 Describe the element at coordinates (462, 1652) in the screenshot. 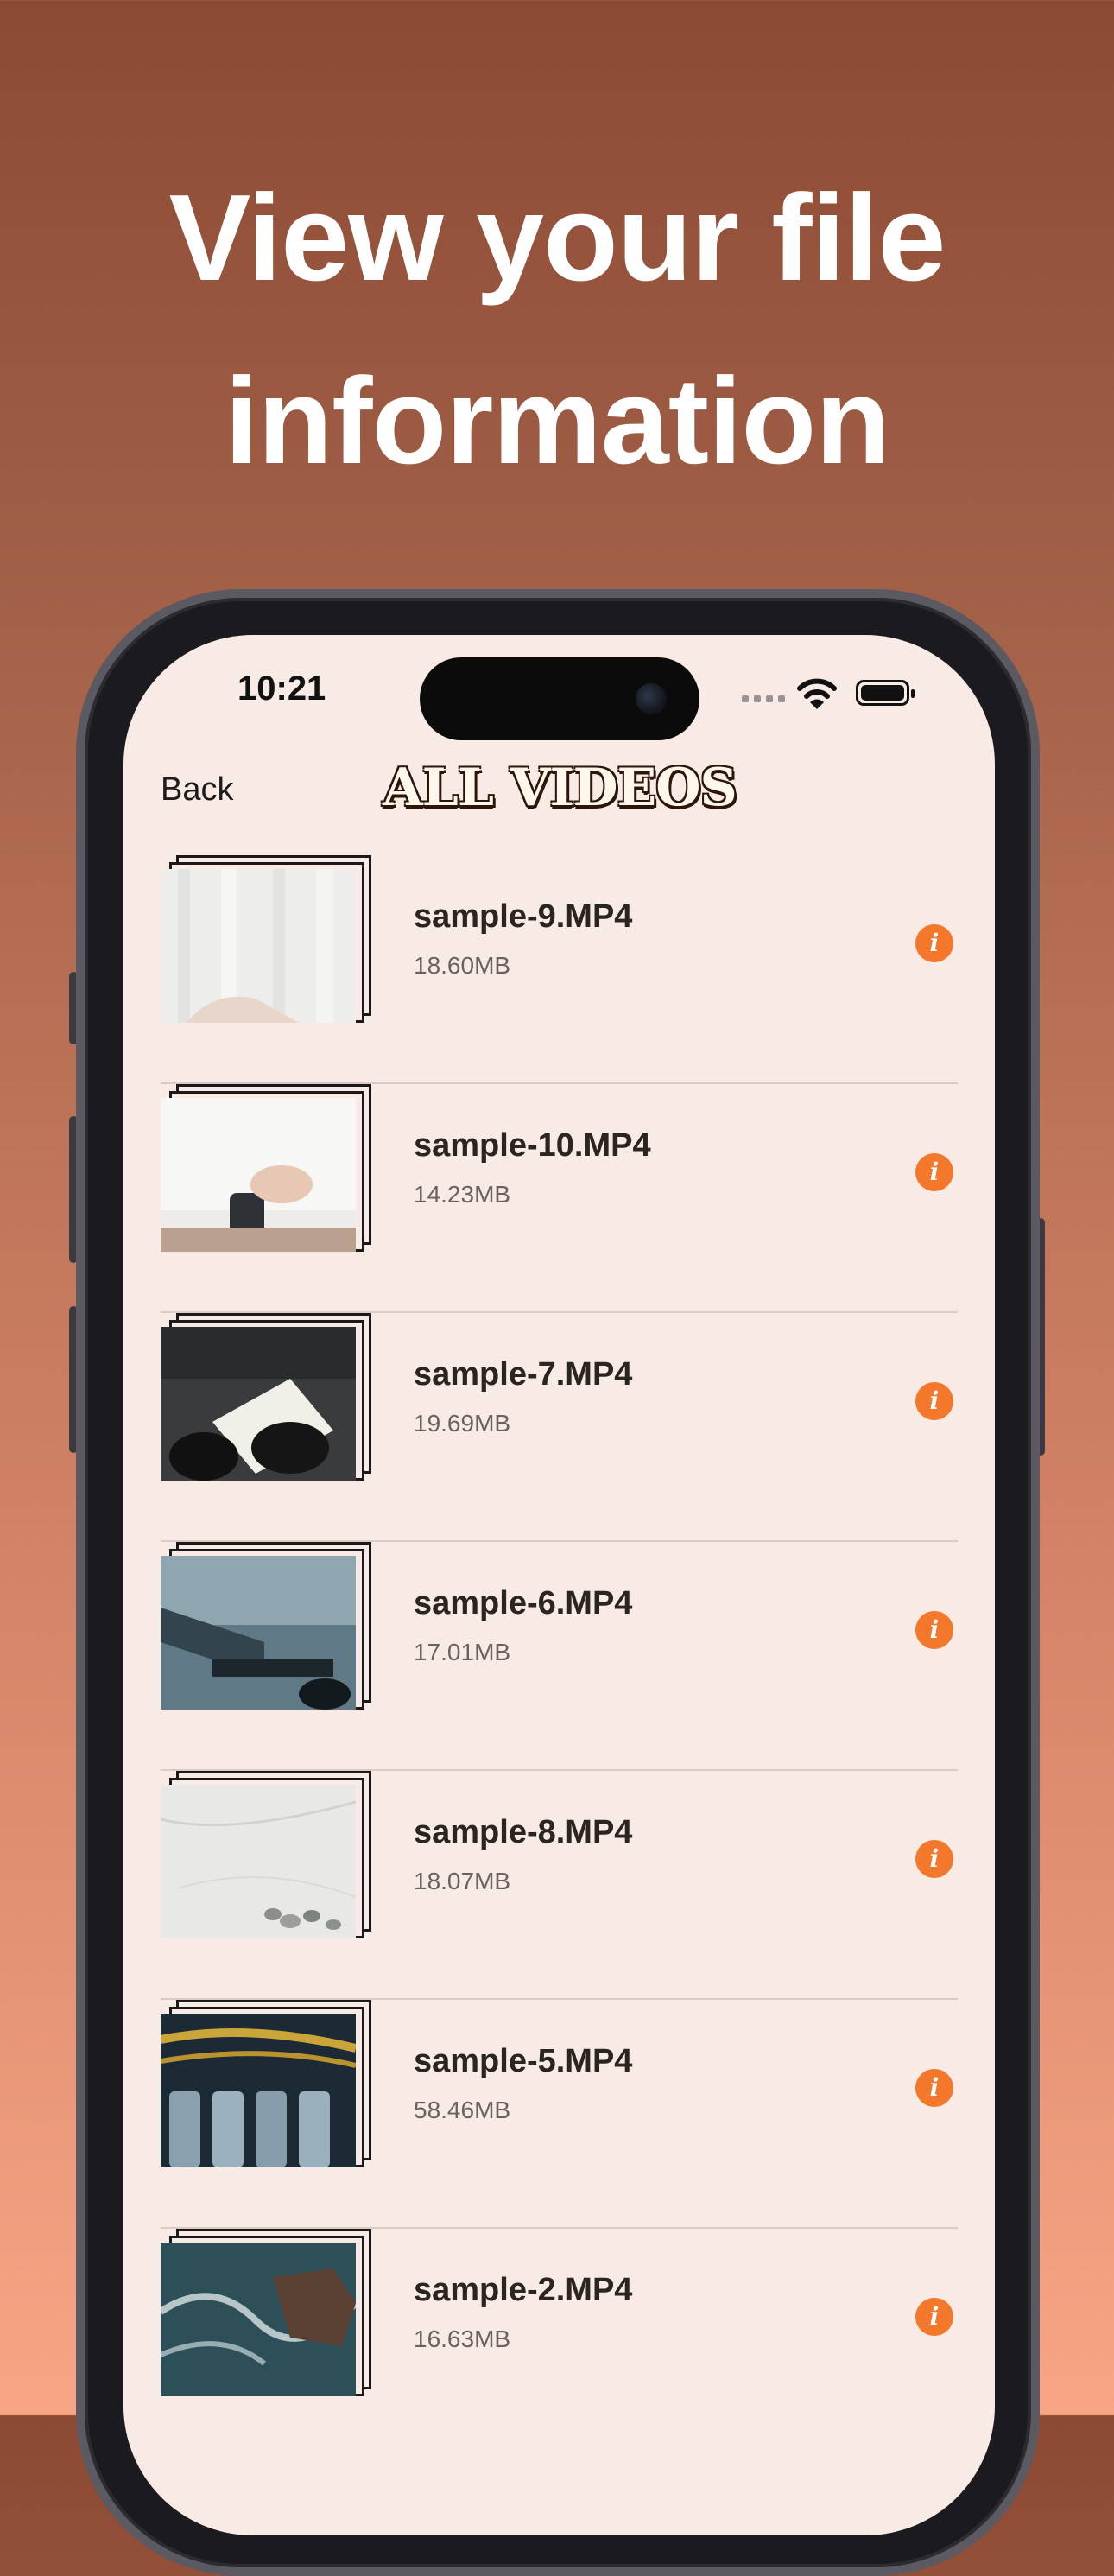

I see `video-size: 17.01MB` at that location.